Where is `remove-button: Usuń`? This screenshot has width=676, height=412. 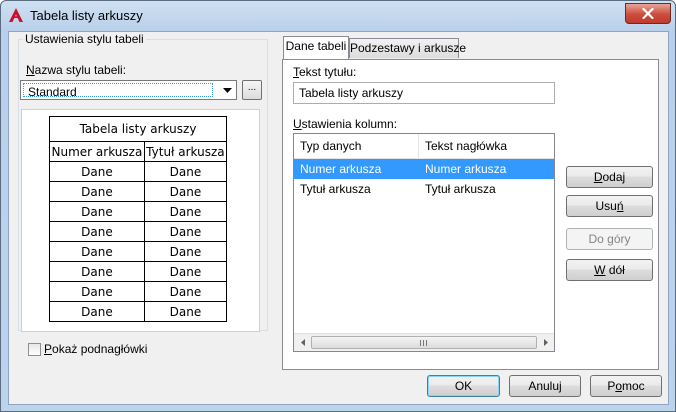
remove-button: Usuń is located at coordinates (609, 206).